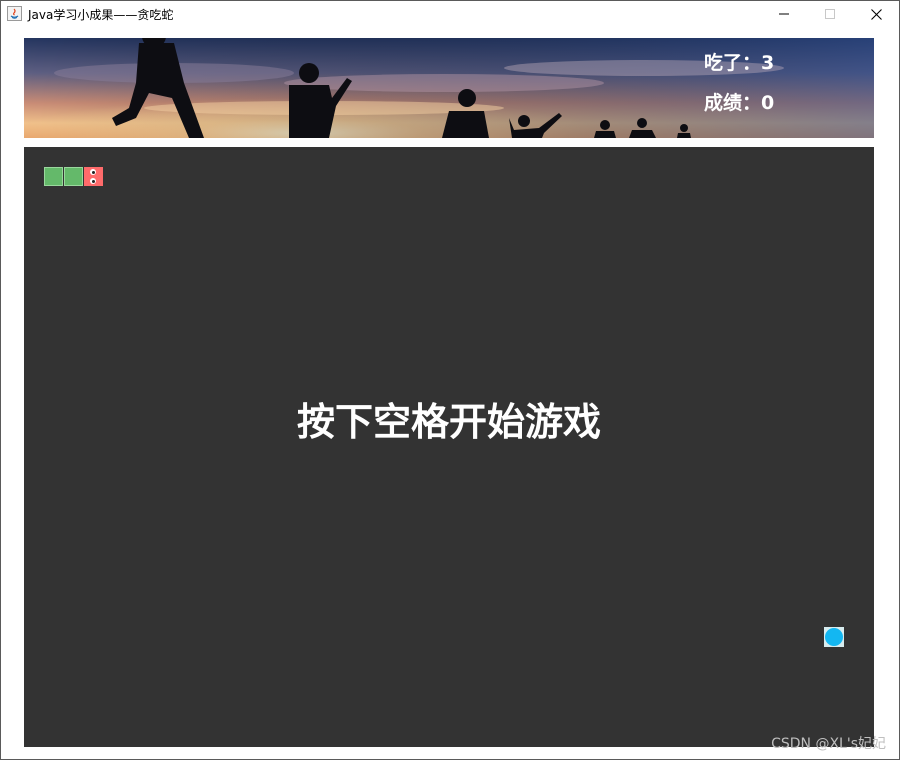 This screenshot has width=900, height=760. What do you see at coordinates (93, 176) in the screenshot?
I see `snake-head` at bounding box center [93, 176].